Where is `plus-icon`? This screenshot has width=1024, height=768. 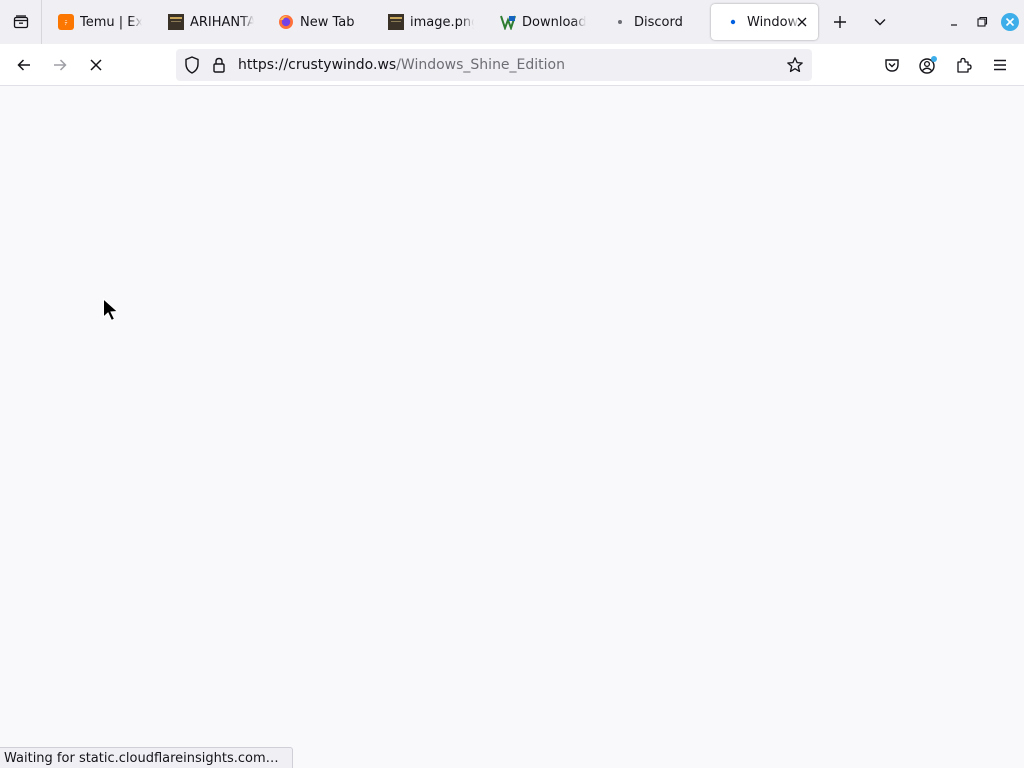 plus-icon is located at coordinates (840, 22).